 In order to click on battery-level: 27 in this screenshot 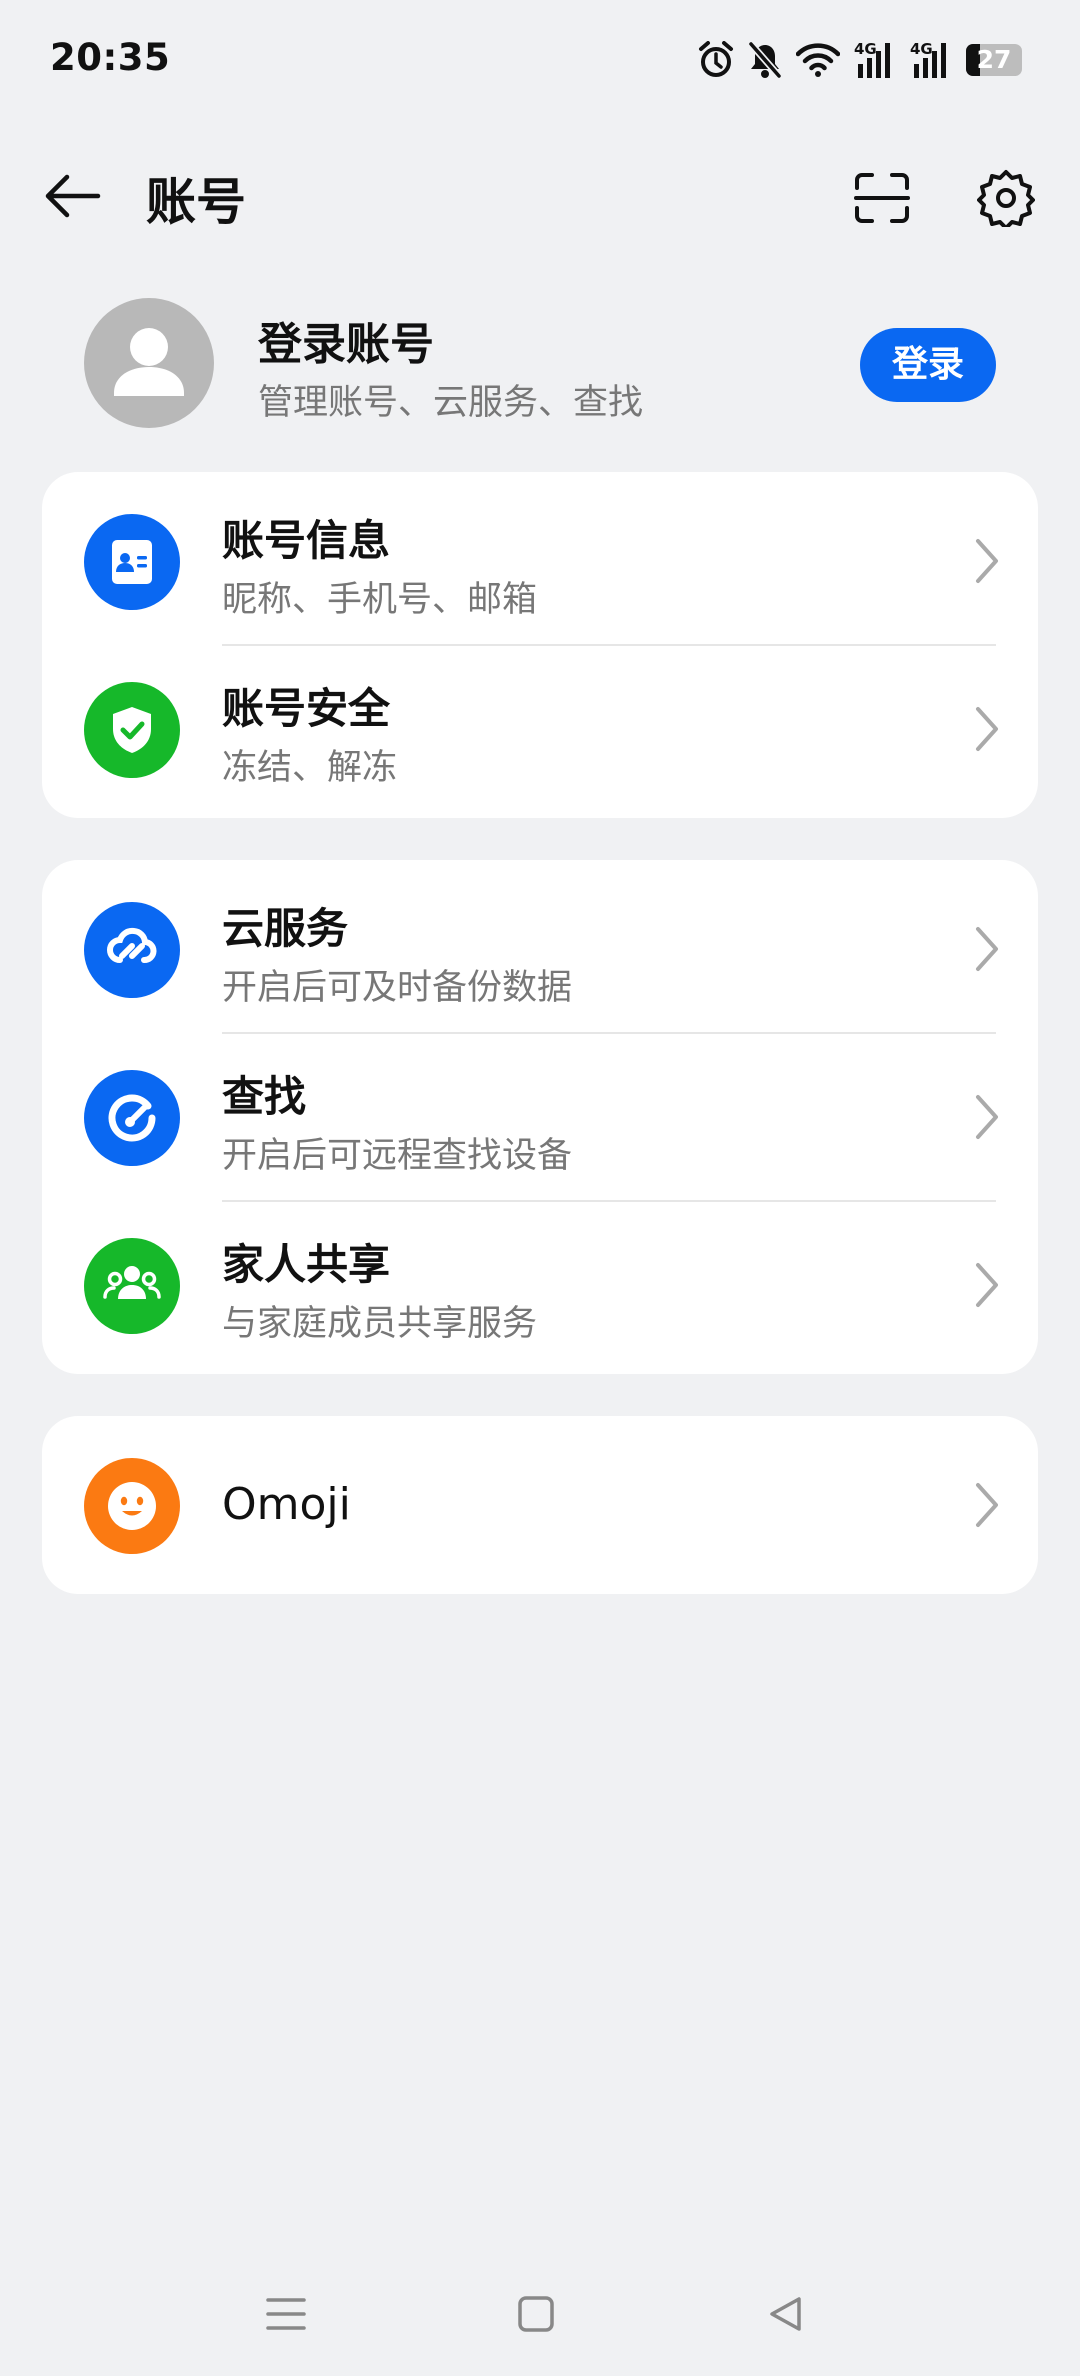, I will do `click(994, 59)`.